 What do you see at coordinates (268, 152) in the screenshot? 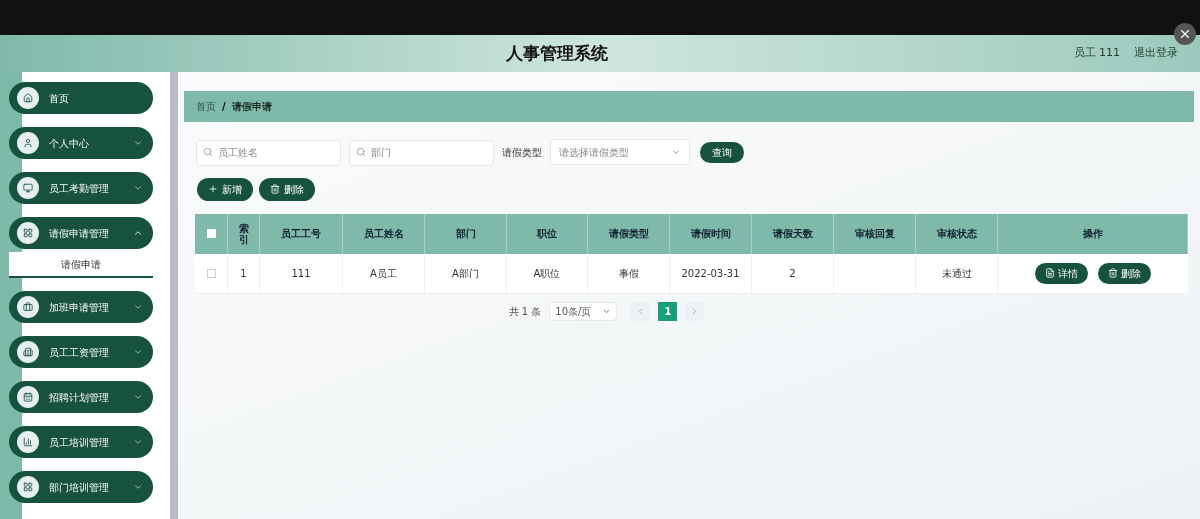
I see `search-field: 员工姓名` at bounding box center [268, 152].